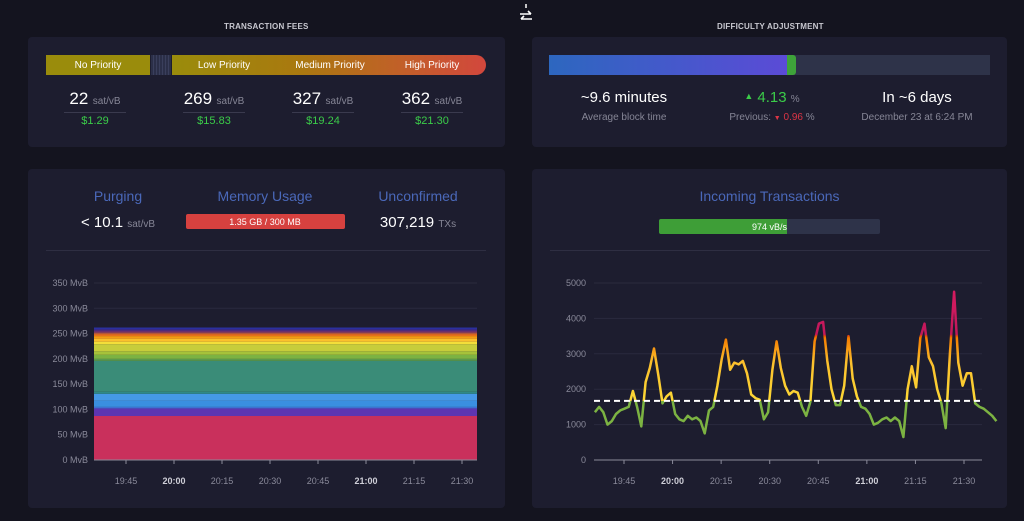 This screenshot has width=1024, height=521. I want to click on fee-usd: $15.83, so click(214, 121).